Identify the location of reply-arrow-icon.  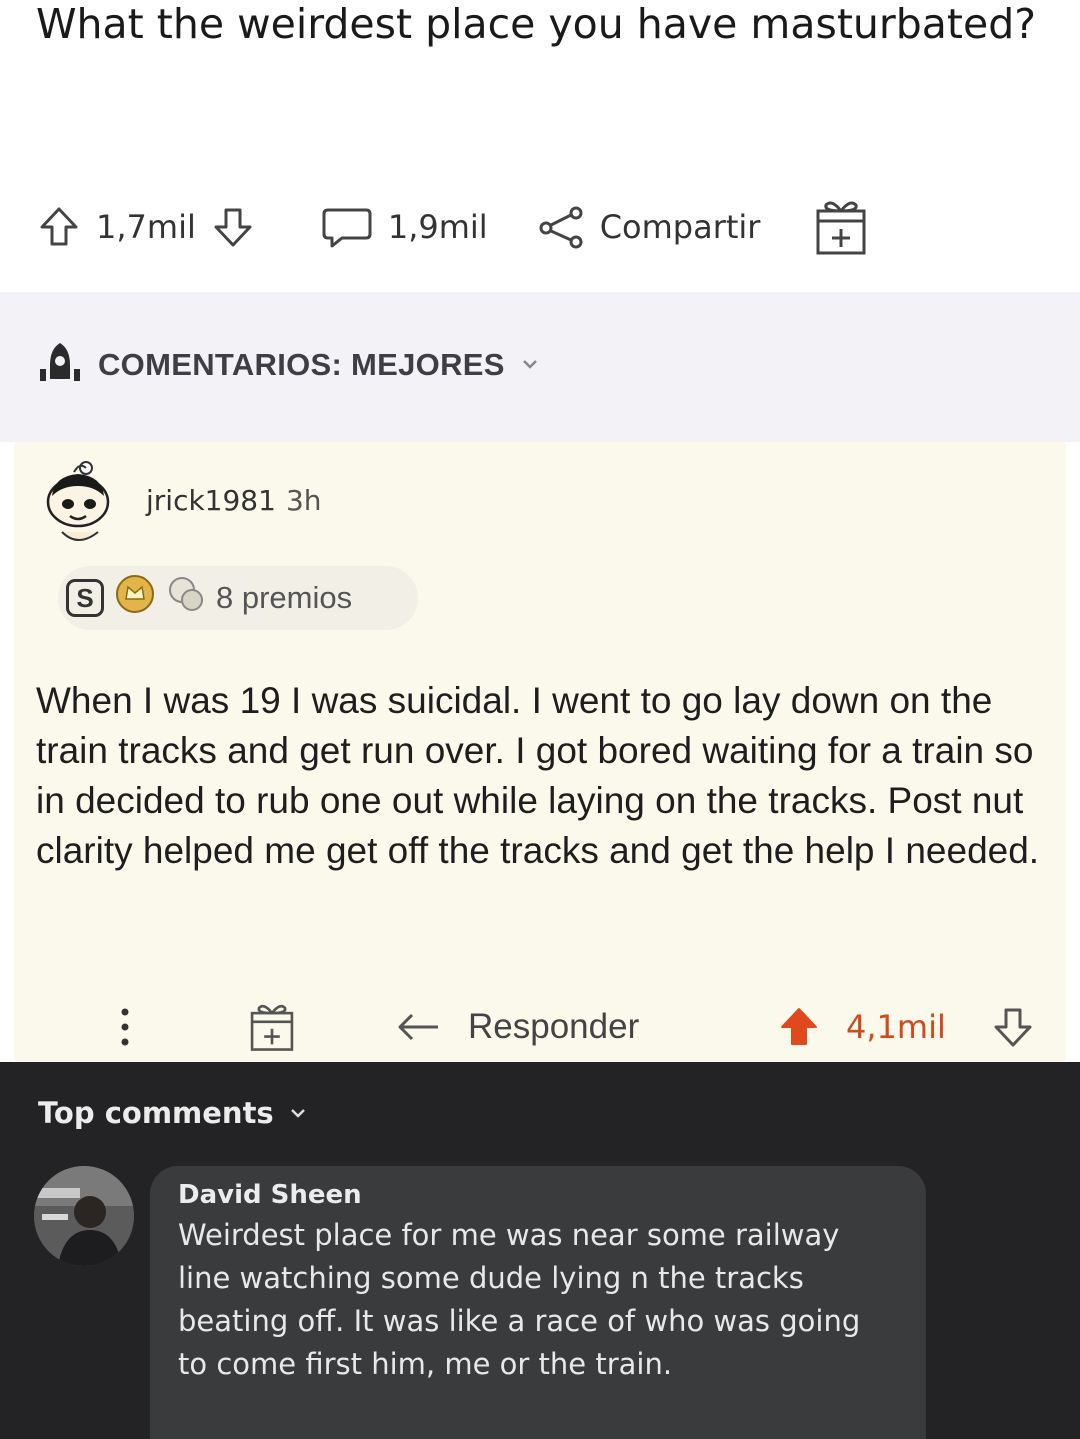
(419, 1027).